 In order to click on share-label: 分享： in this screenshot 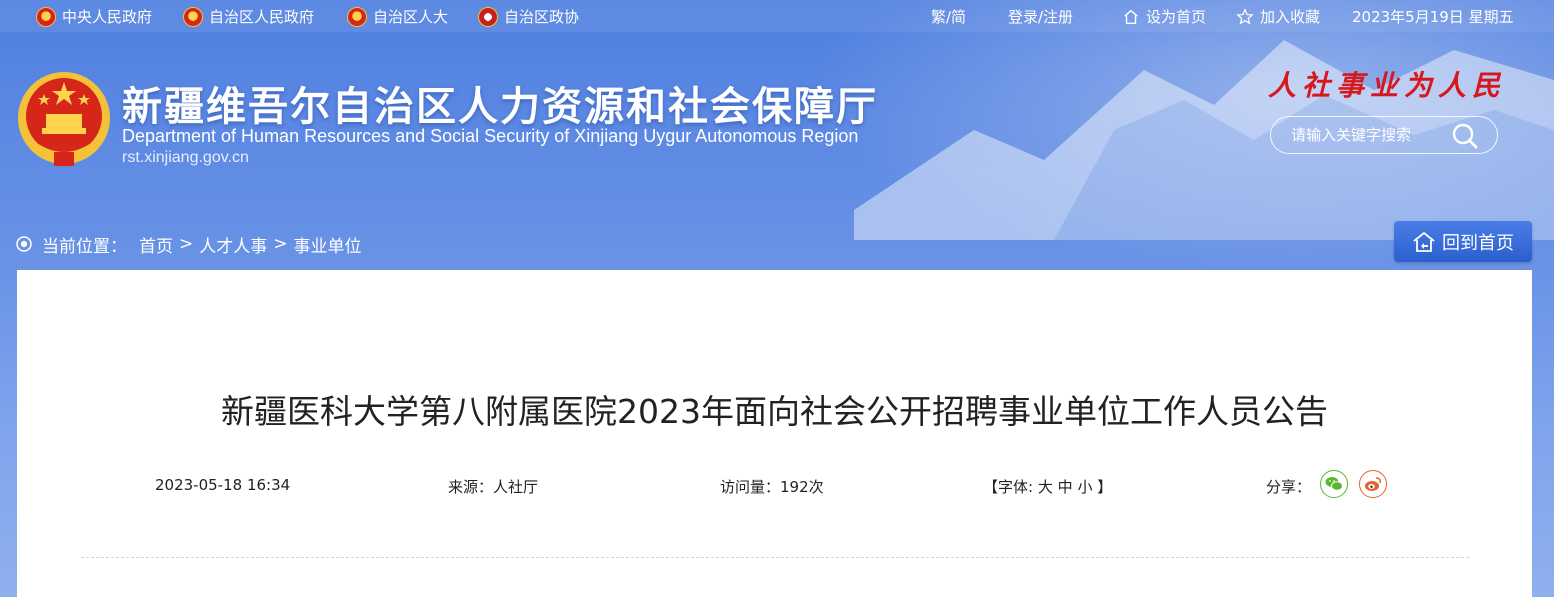, I will do `click(1289, 487)`.